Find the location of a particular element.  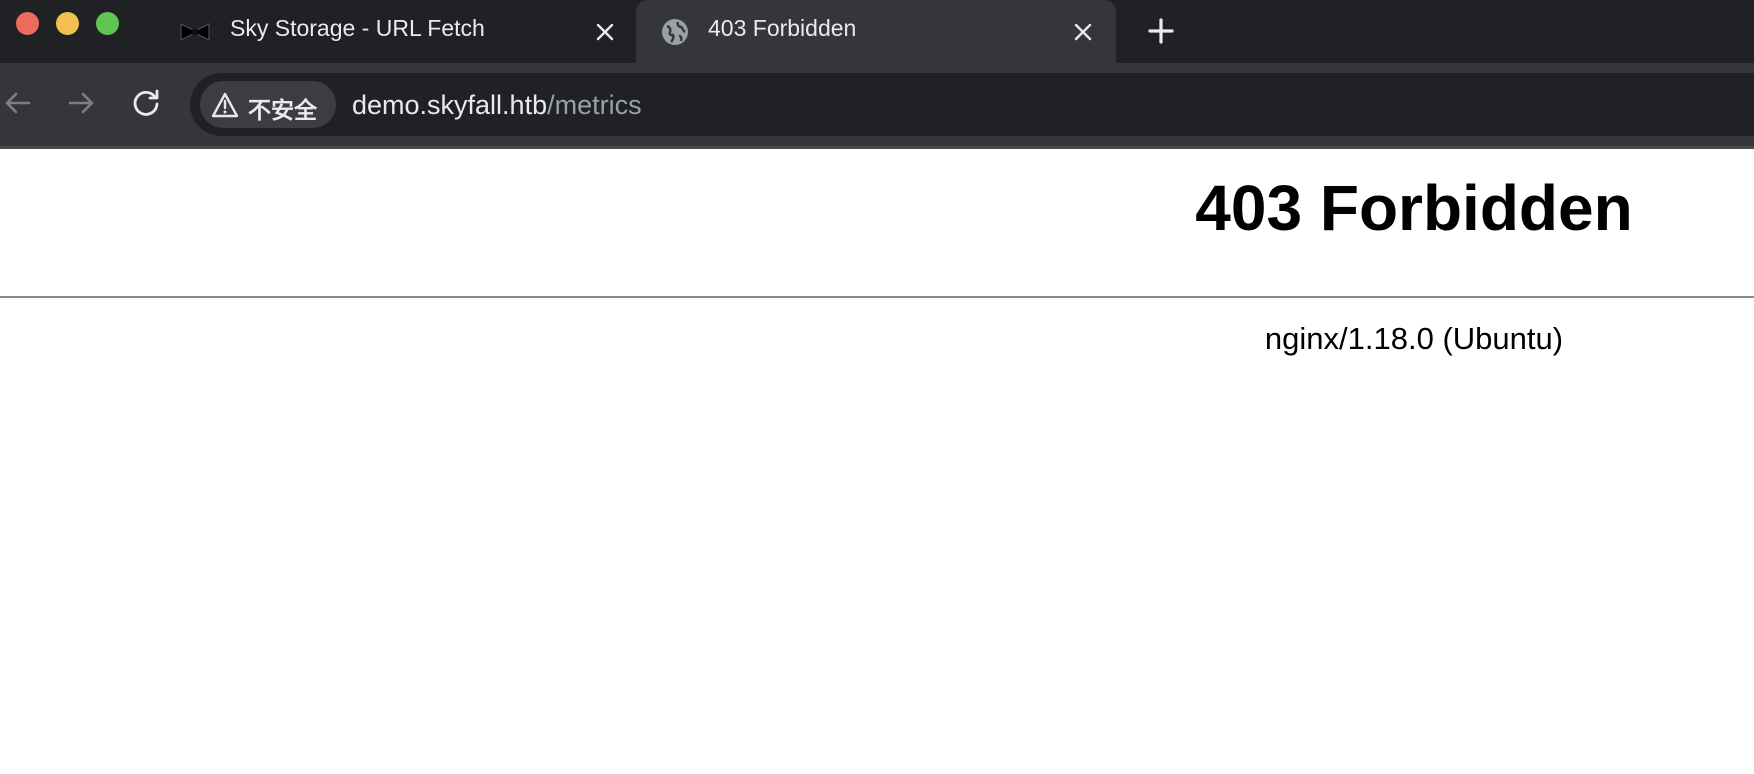

window-close-button is located at coordinates (27, 23).